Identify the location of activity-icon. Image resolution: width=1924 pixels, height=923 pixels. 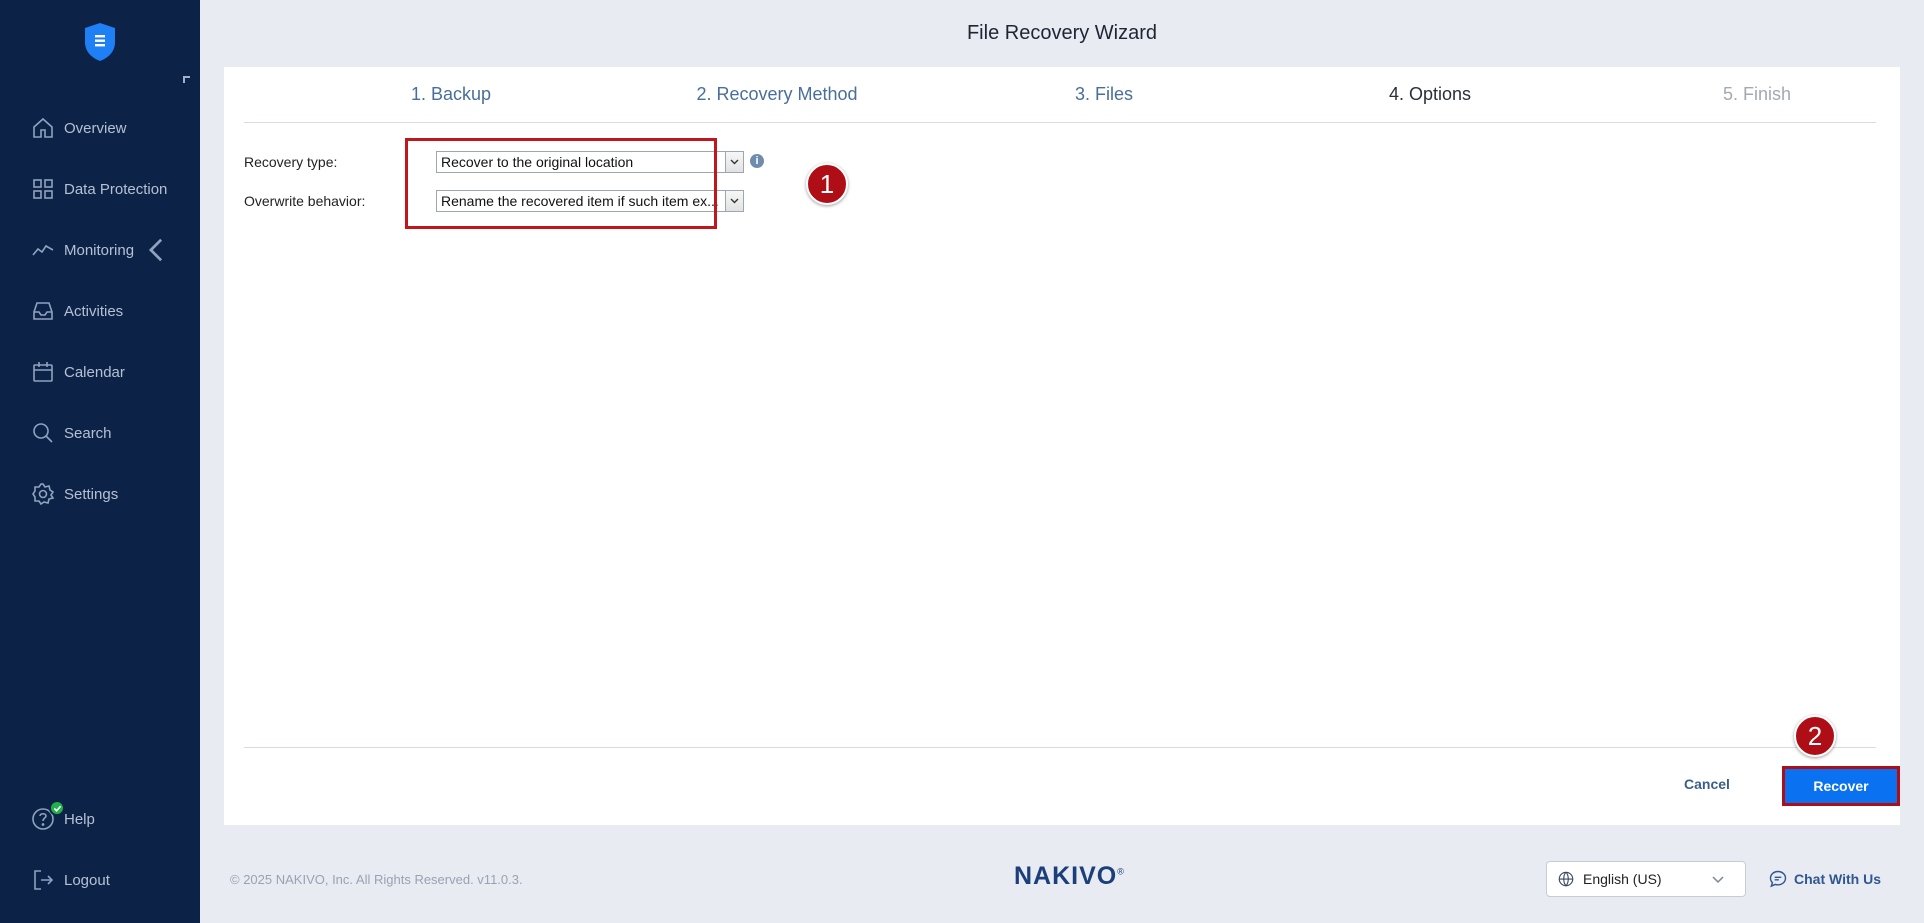
(43, 250).